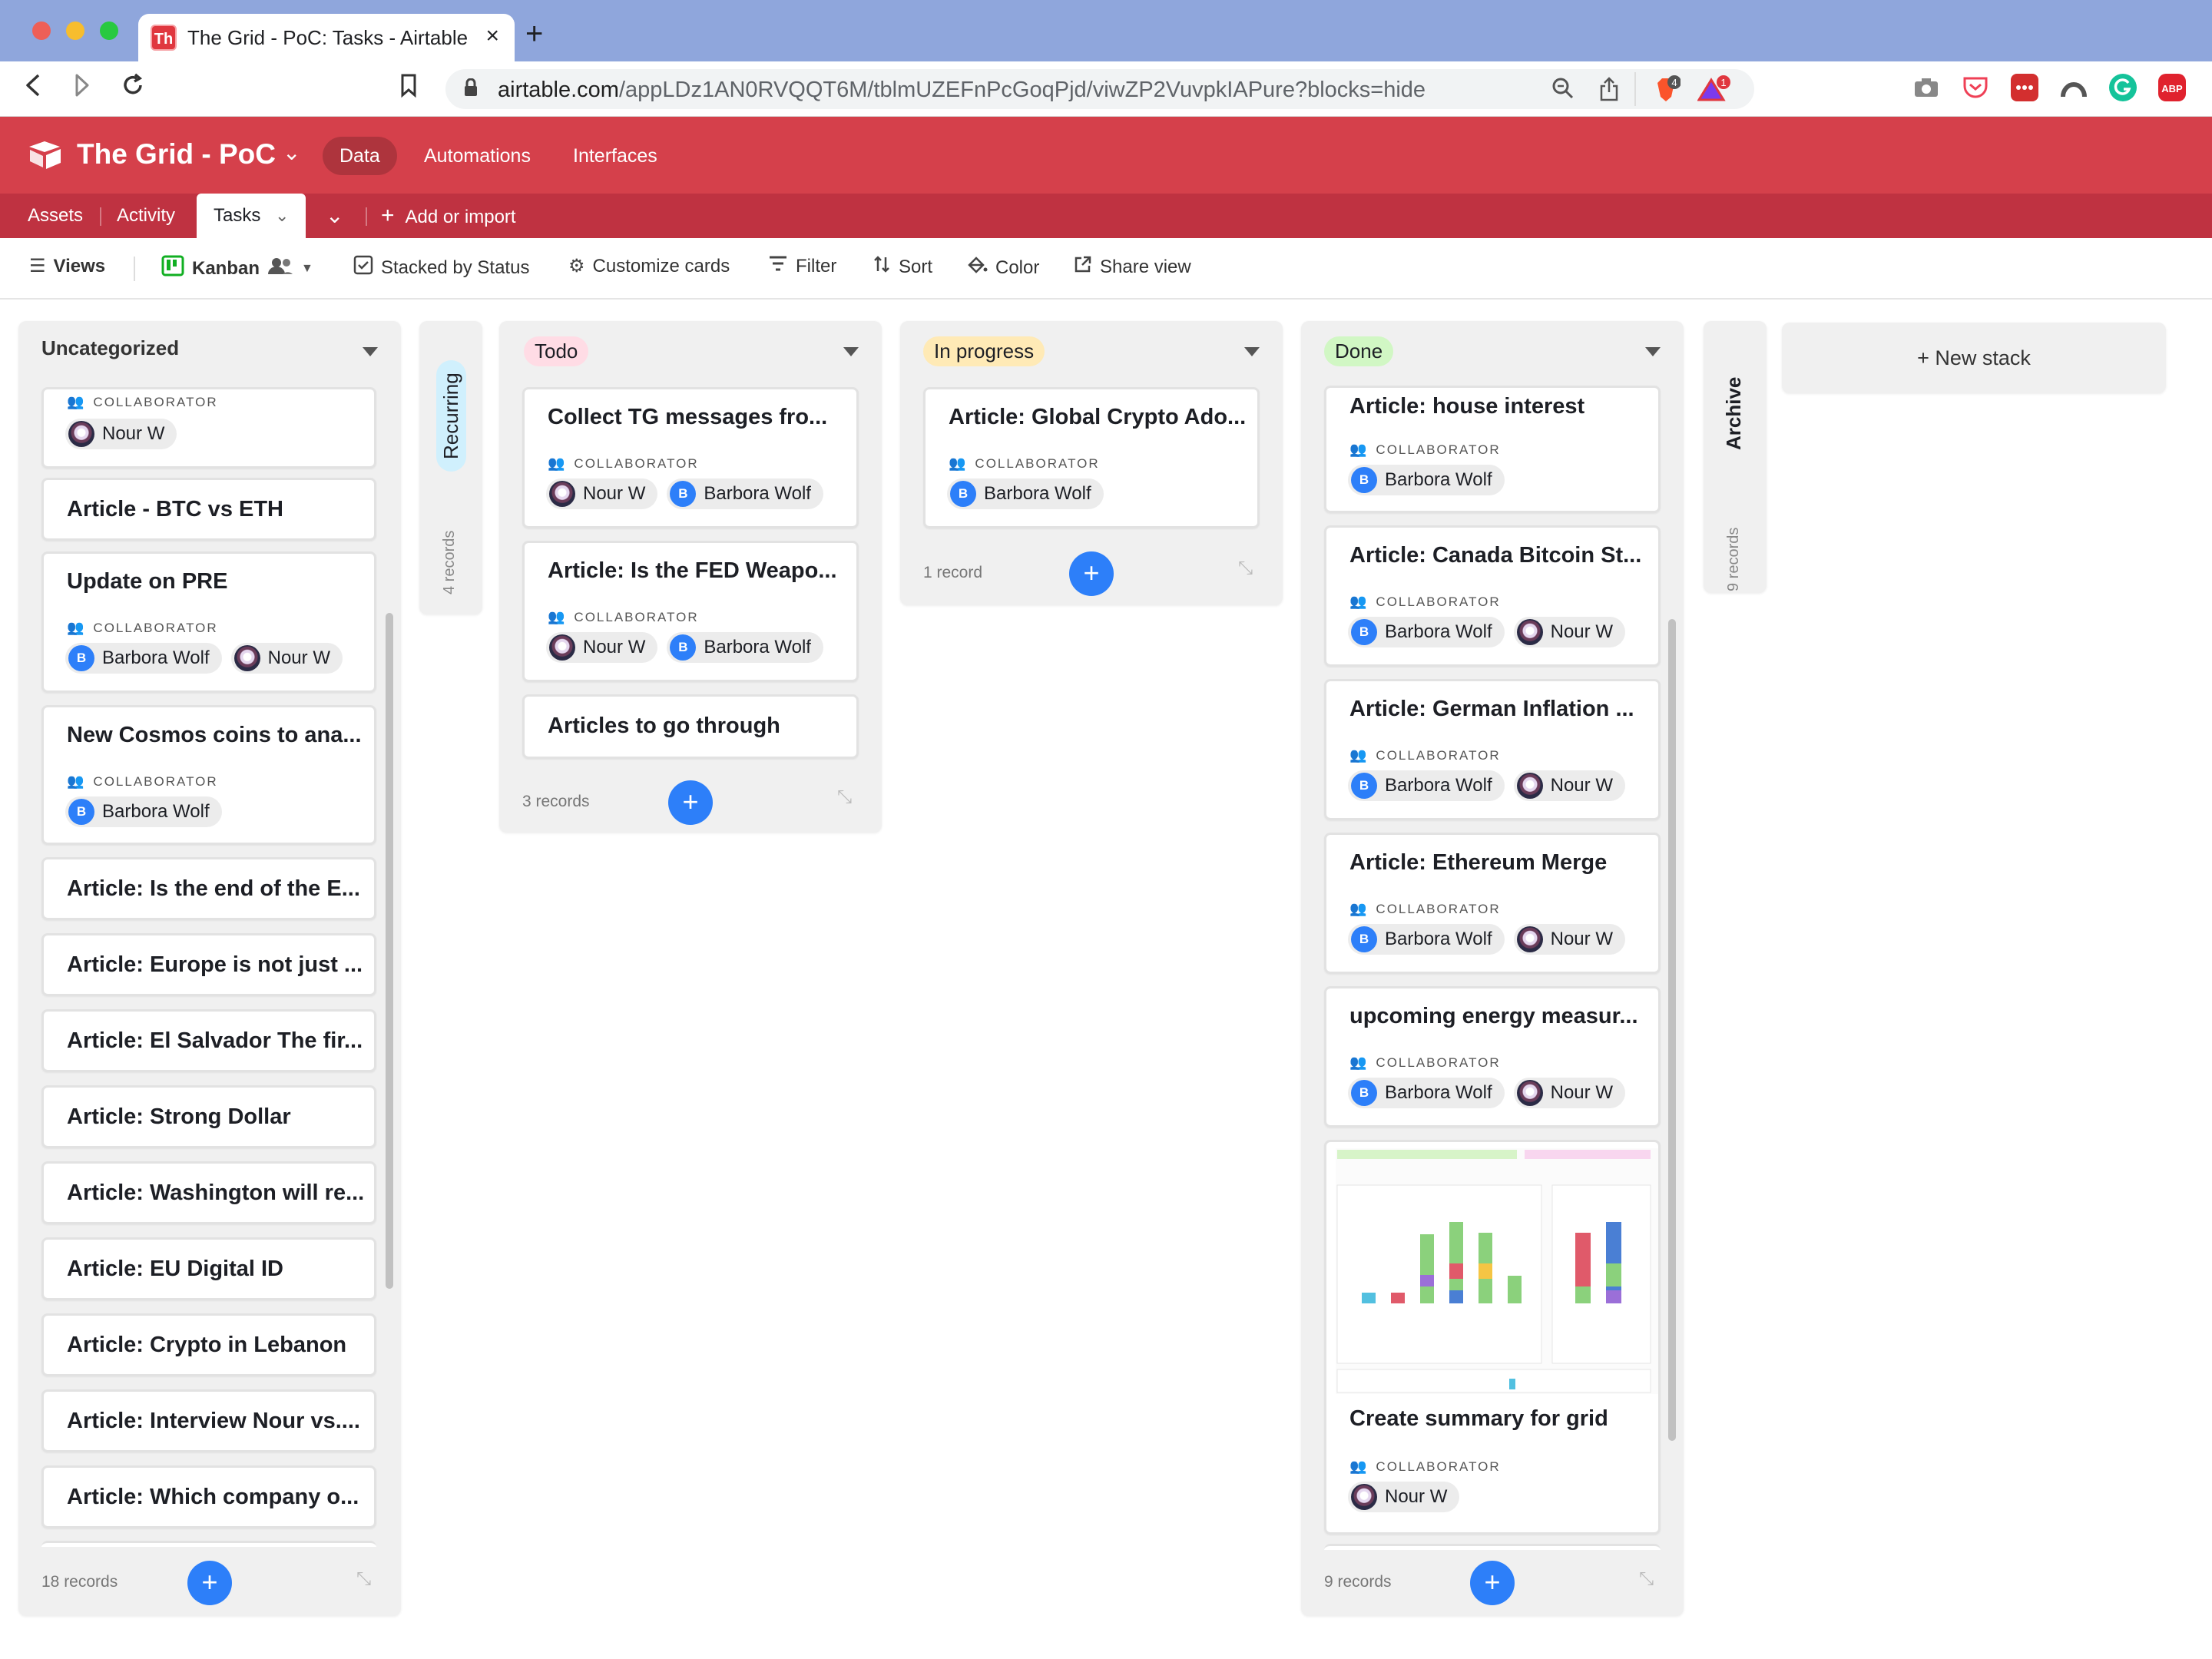  Describe the element at coordinates (209, 428) in the screenshot. I see `record-card: 👥 COLLABORATOR Nour W` at that location.